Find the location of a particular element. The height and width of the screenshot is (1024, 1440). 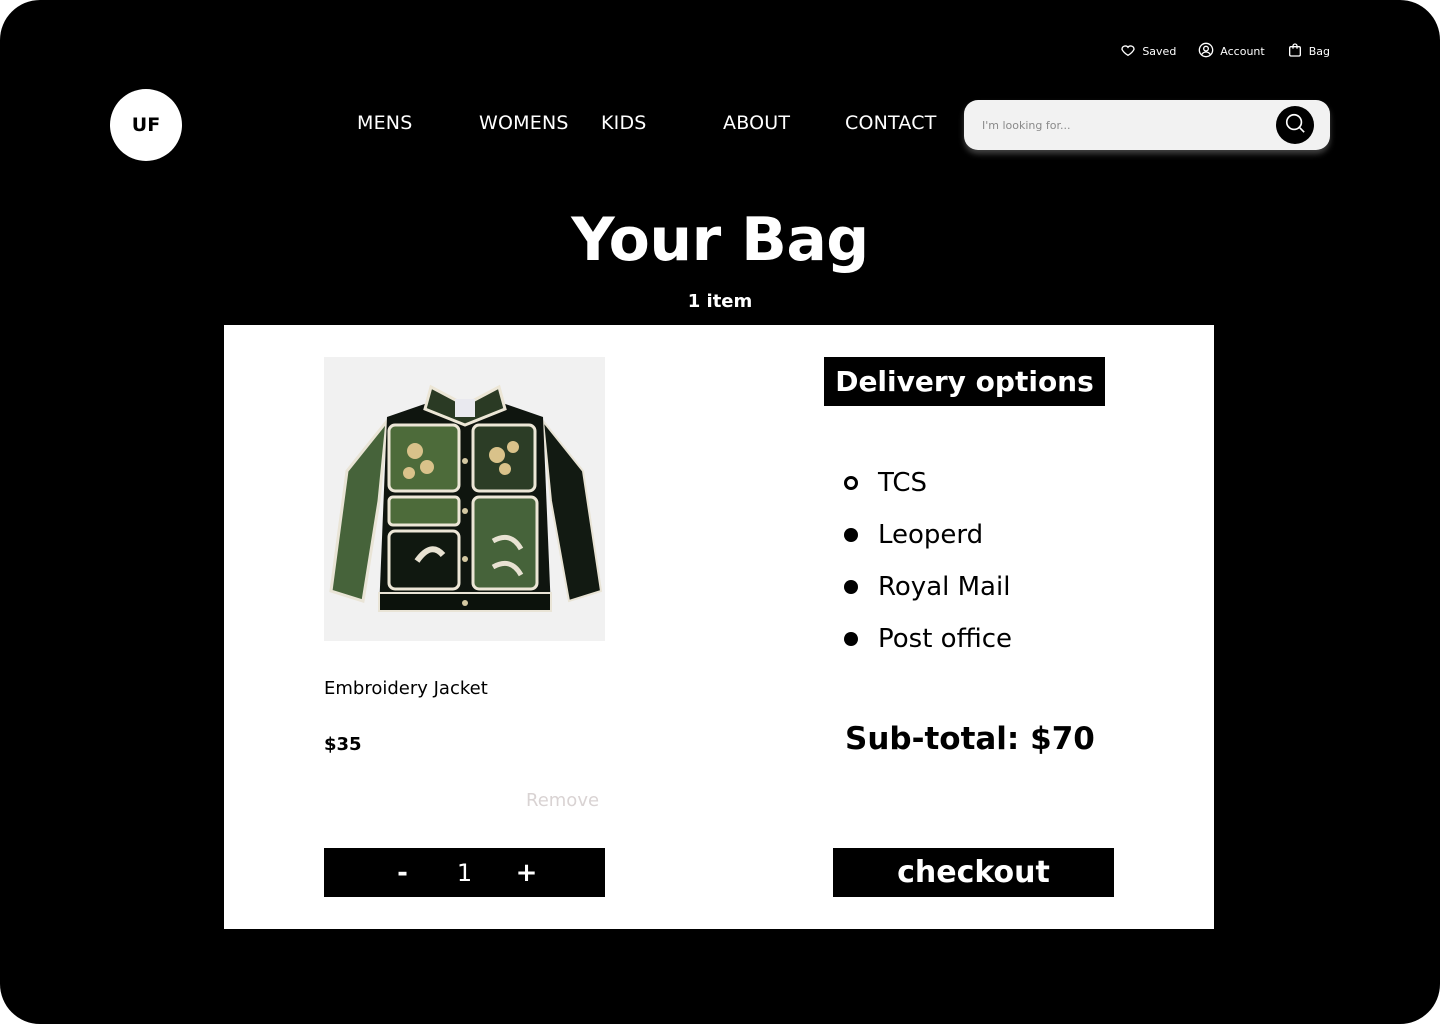

user-icon is located at coordinates (1206, 51).